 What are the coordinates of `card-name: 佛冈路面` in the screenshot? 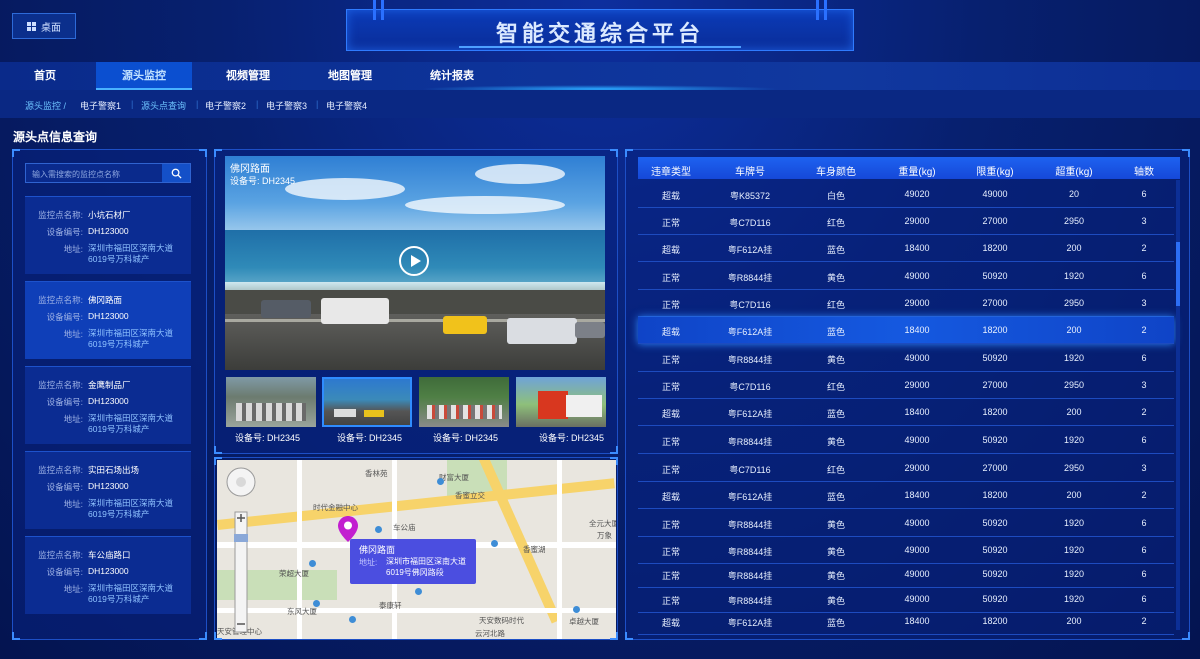 It's located at (105, 300).